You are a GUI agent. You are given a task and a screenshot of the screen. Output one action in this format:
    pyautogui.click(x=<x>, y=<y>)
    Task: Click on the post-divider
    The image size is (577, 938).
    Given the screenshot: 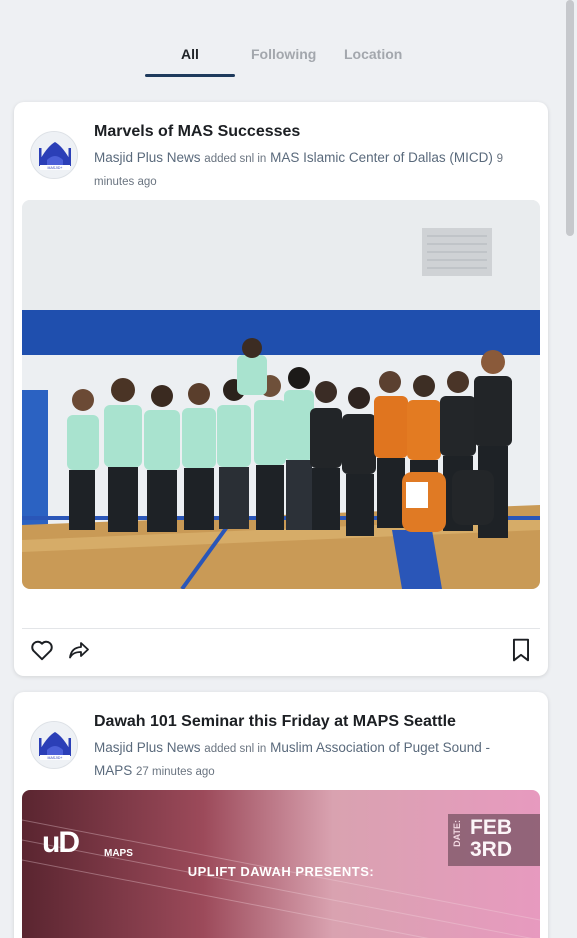 What is the action you would take?
    pyautogui.click(x=281, y=628)
    